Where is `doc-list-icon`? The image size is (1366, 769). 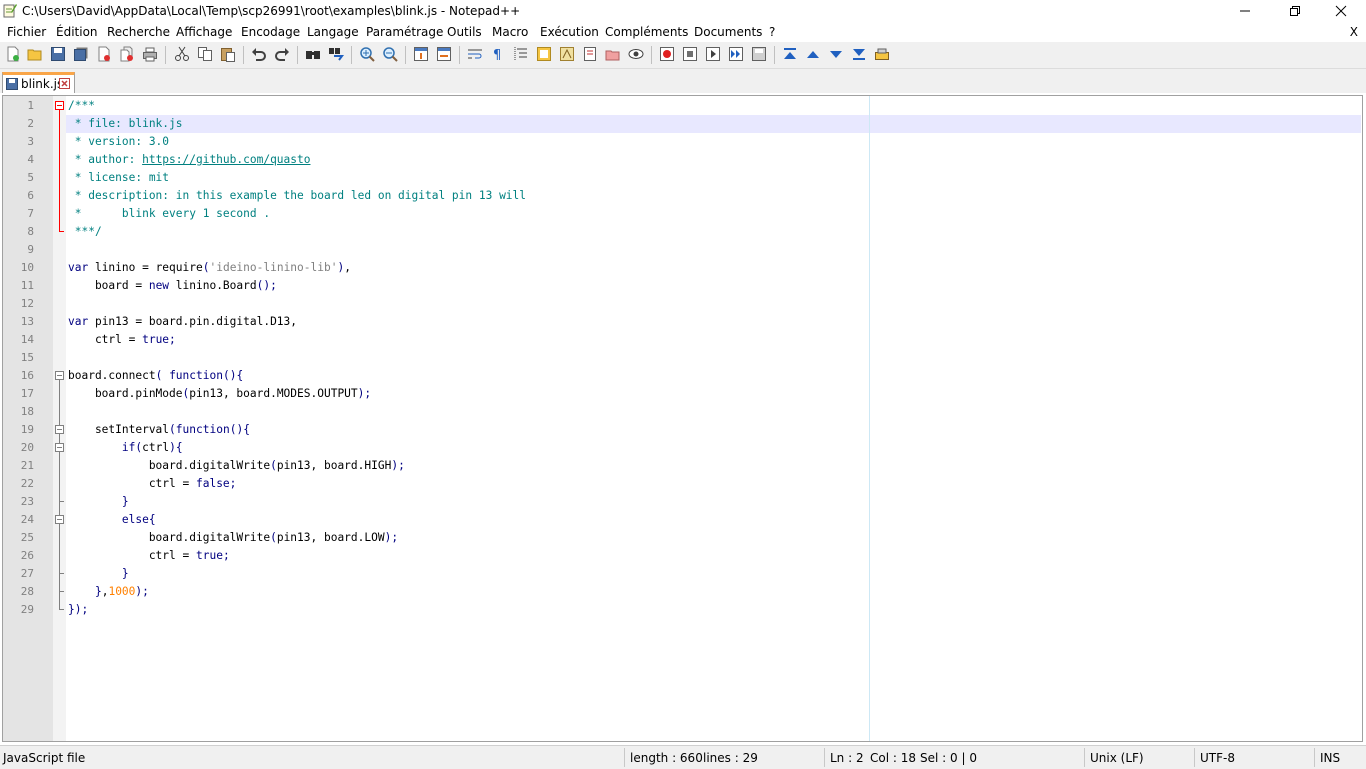
doc-list-icon is located at coordinates (613, 54).